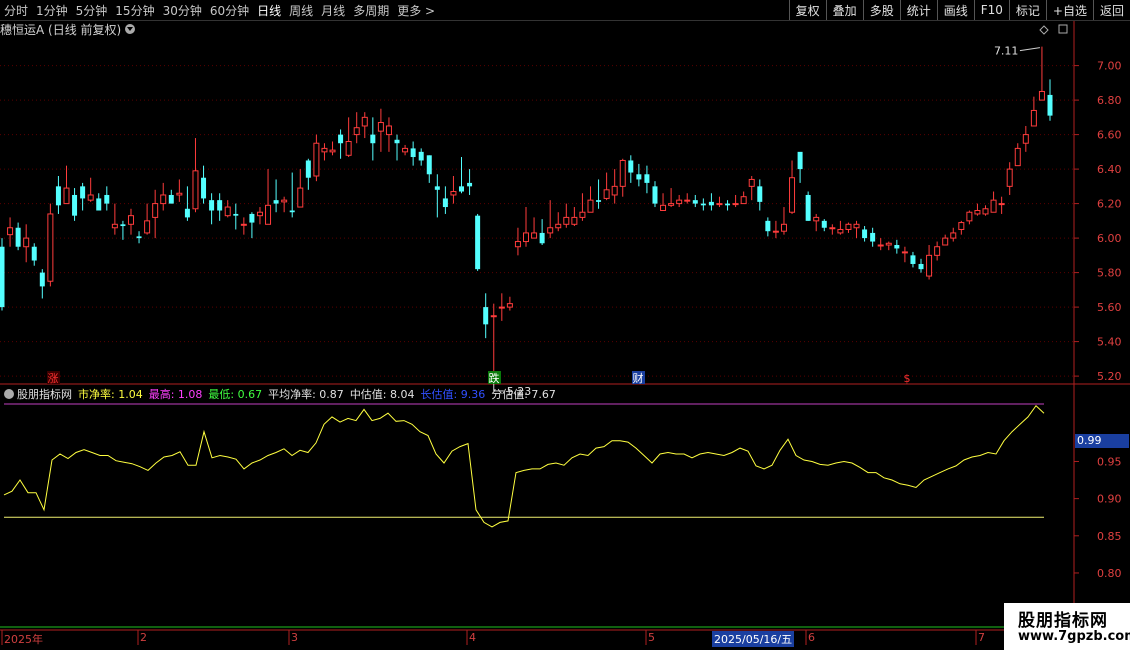 This screenshot has height=650, width=1130. What do you see at coordinates (1102, 441) in the screenshot?
I see `indicator-current-value: 0.99` at bounding box center [1102, 441].